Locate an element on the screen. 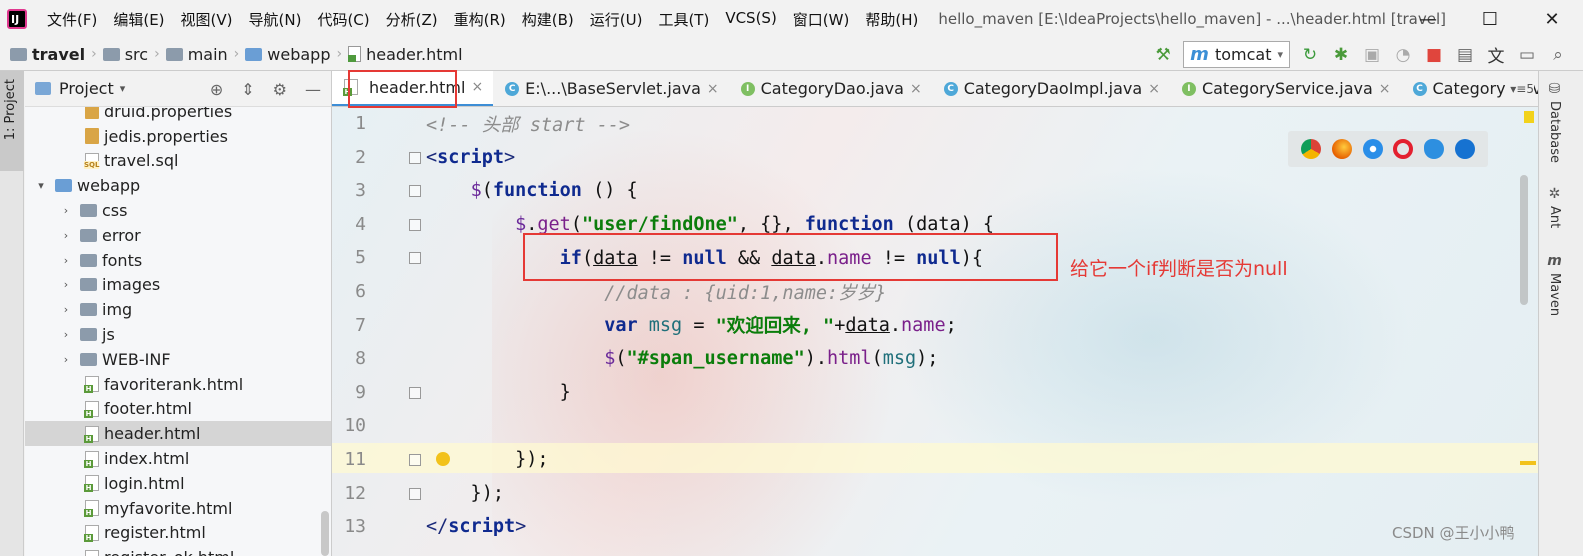  breadcrumb-file: header.html is located at coordinates (405, 54).